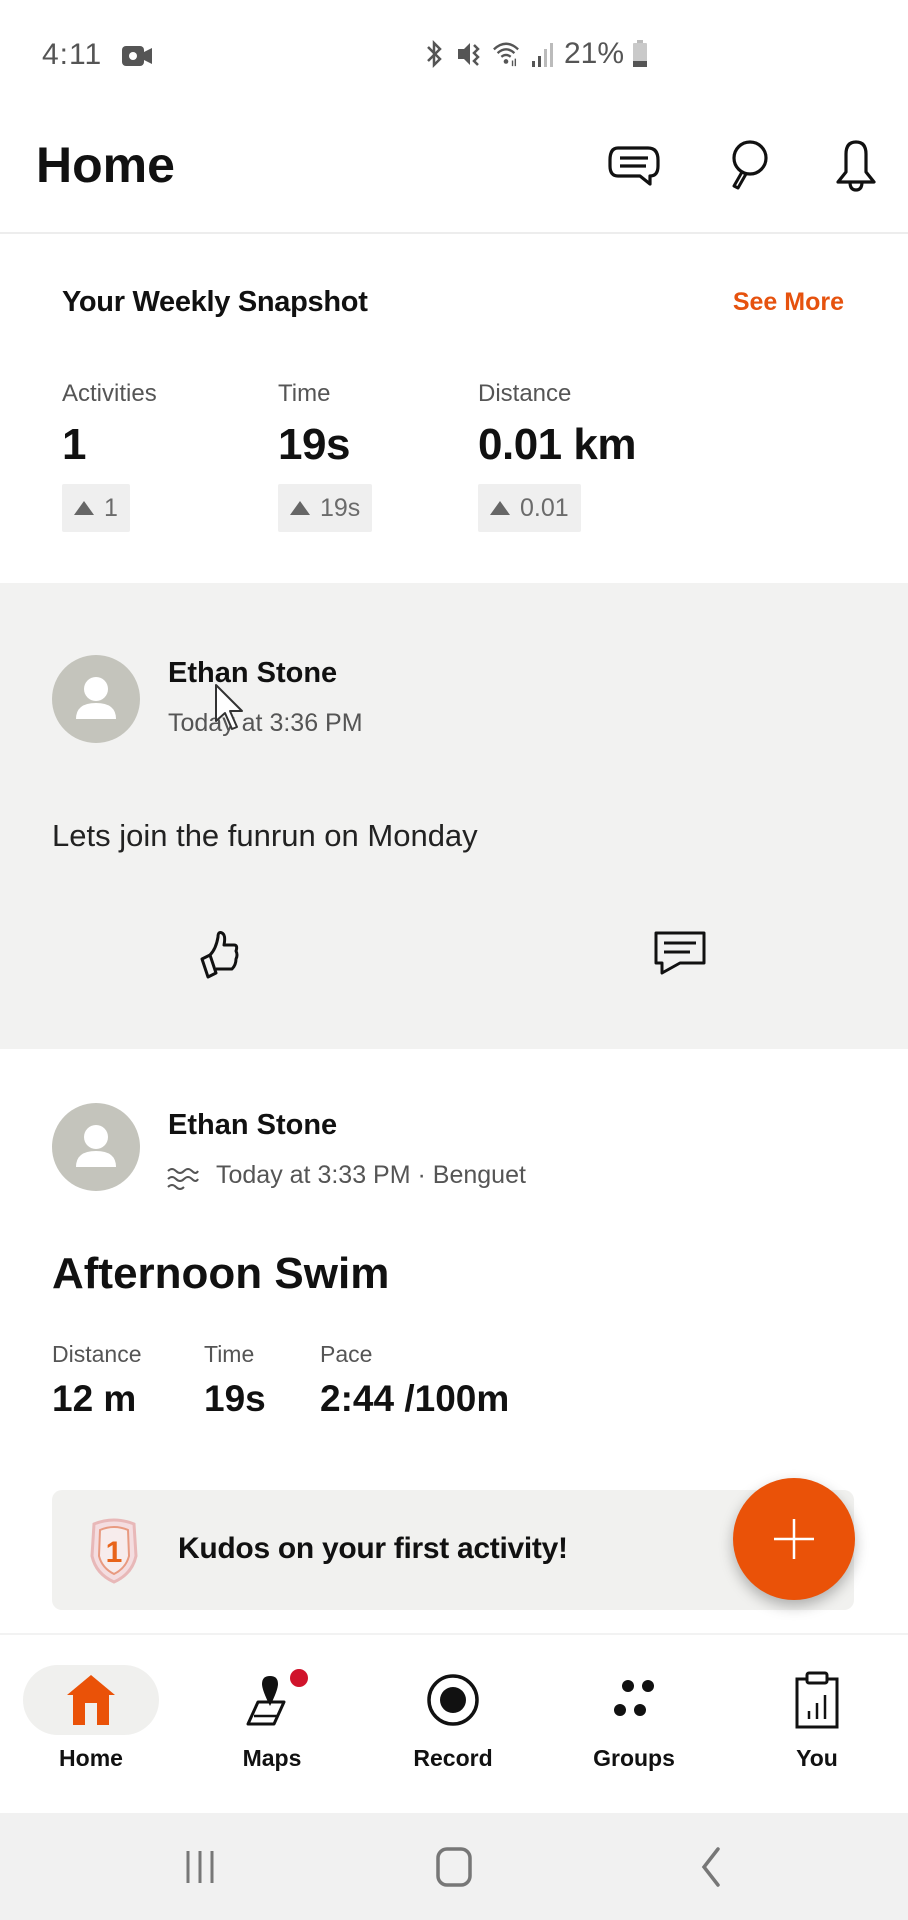 This screenshot has width=908, height=1920. I want to click on nav-label: Home, so click(91, 1758).